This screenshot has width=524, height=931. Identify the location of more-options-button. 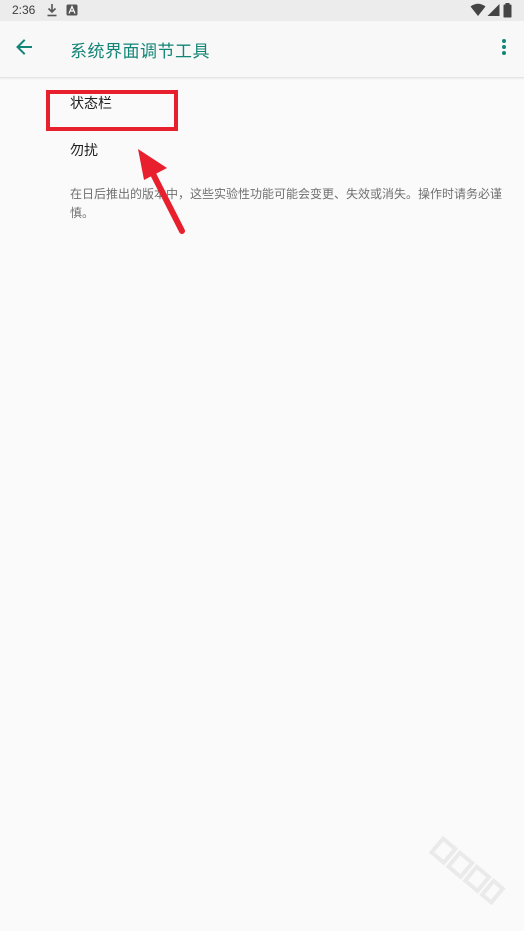
(504, 49).